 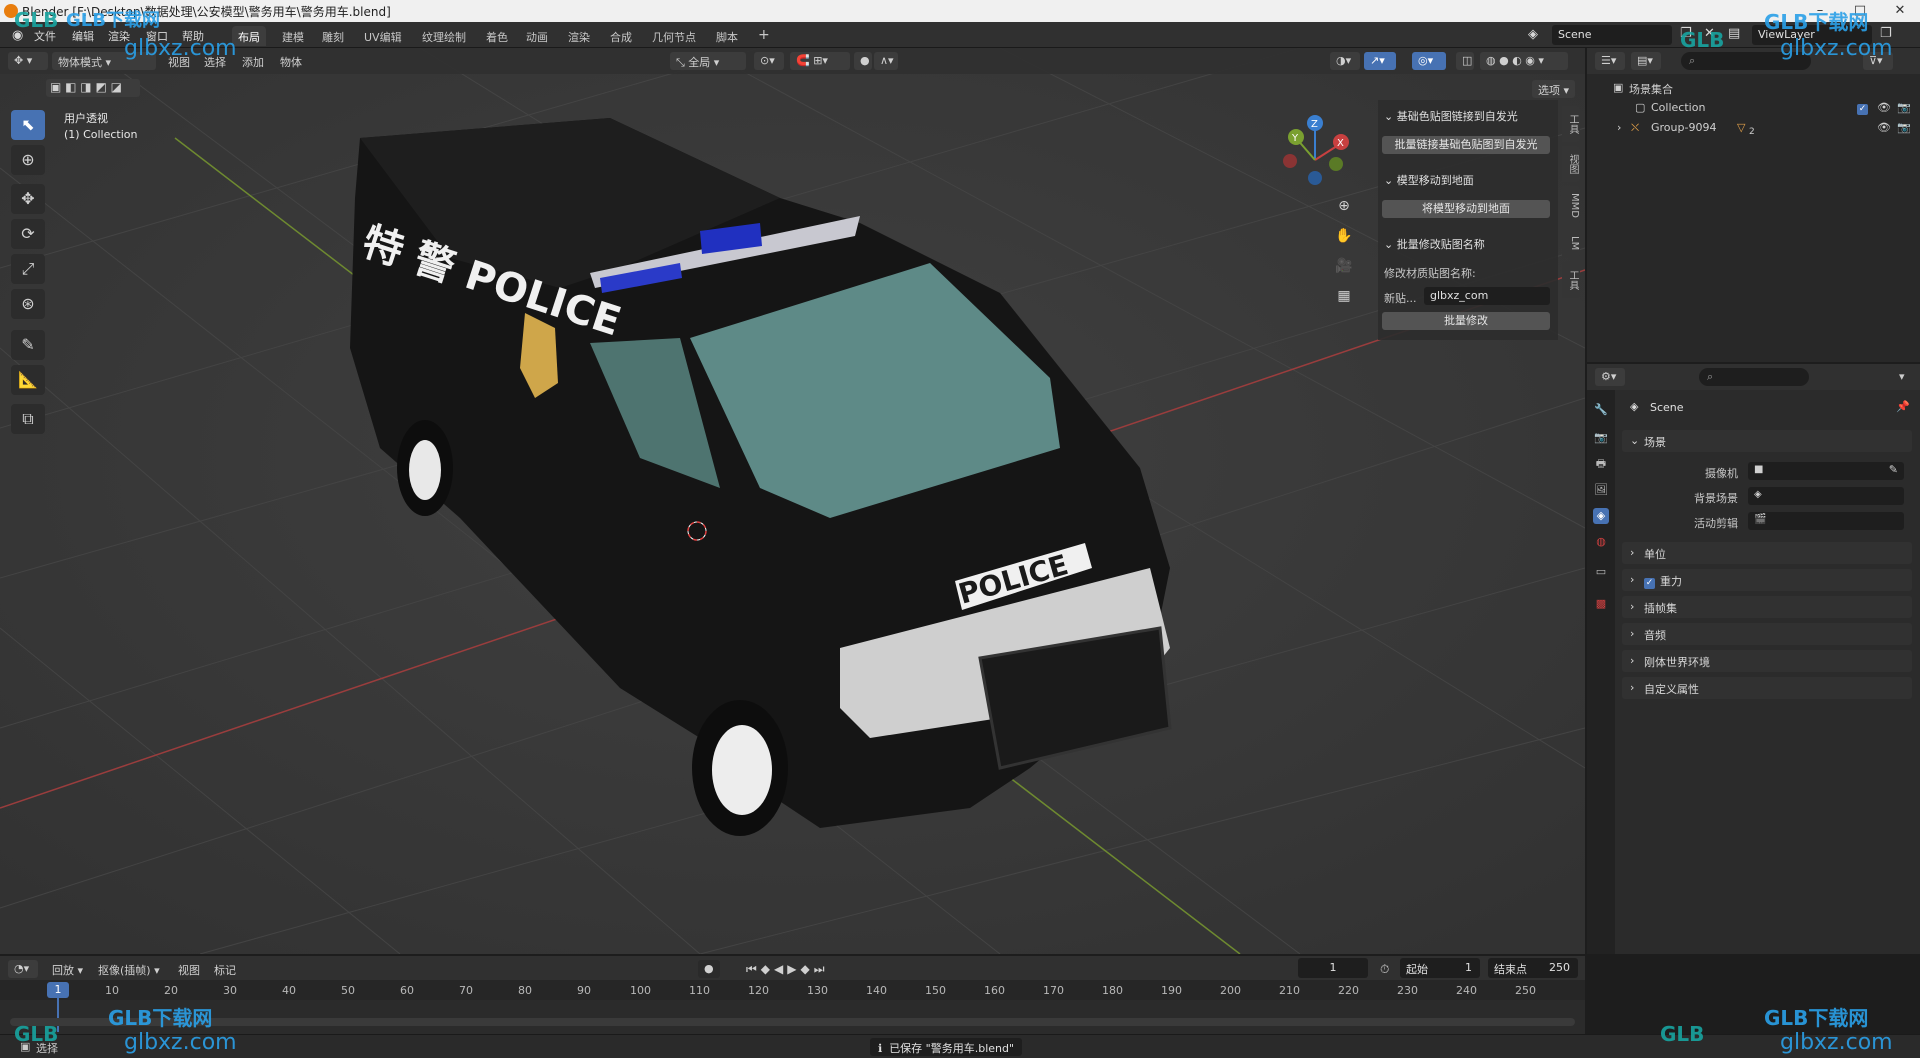 What do you see at coordinates (1753, 88) in the screenshot?
I see `outliner-scene-collection: ▣ 场景集合` at bounding box center [1753, 88].